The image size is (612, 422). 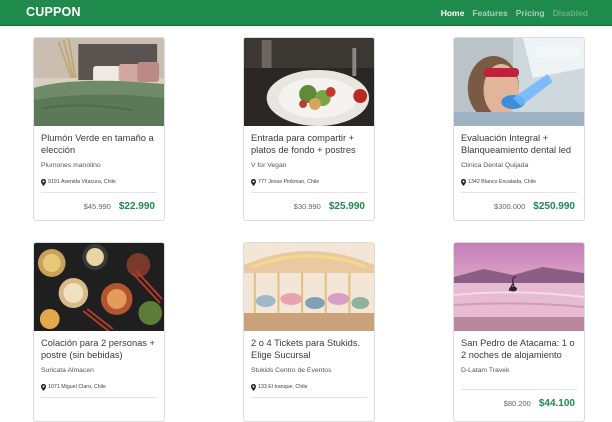 What do you see at coordinates (485, 370) in the screenshot?
I see `merchant-name: D-Latam Travek` at bounding box center [485, 370].